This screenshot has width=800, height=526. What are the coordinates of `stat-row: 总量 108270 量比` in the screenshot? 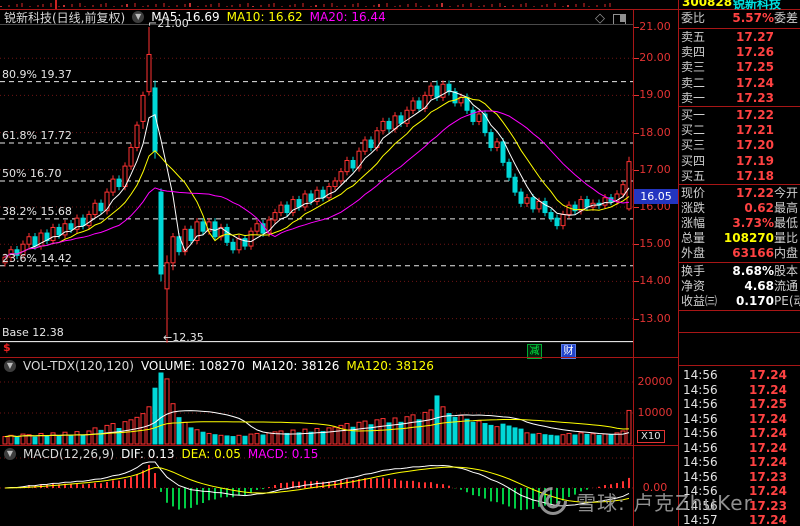 It's located at (739, 238).